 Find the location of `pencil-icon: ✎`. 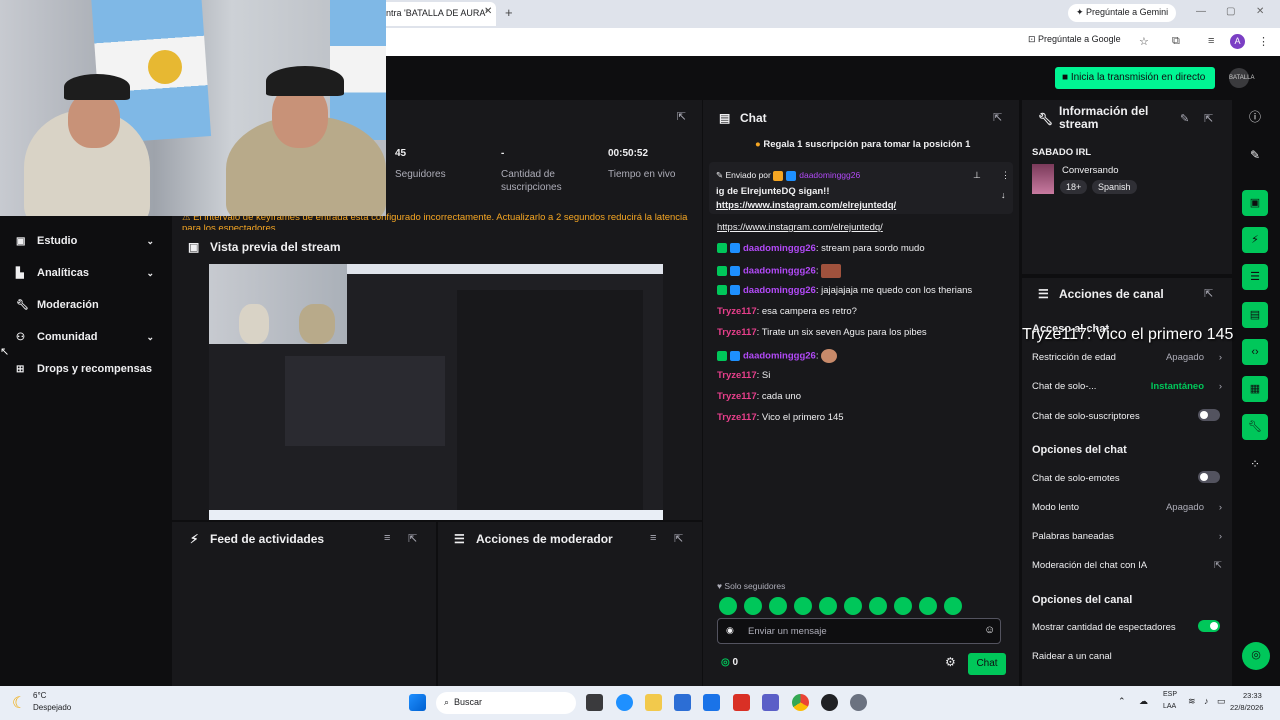

pencil-icon: ✎ is located at coordinates (1255, 155).